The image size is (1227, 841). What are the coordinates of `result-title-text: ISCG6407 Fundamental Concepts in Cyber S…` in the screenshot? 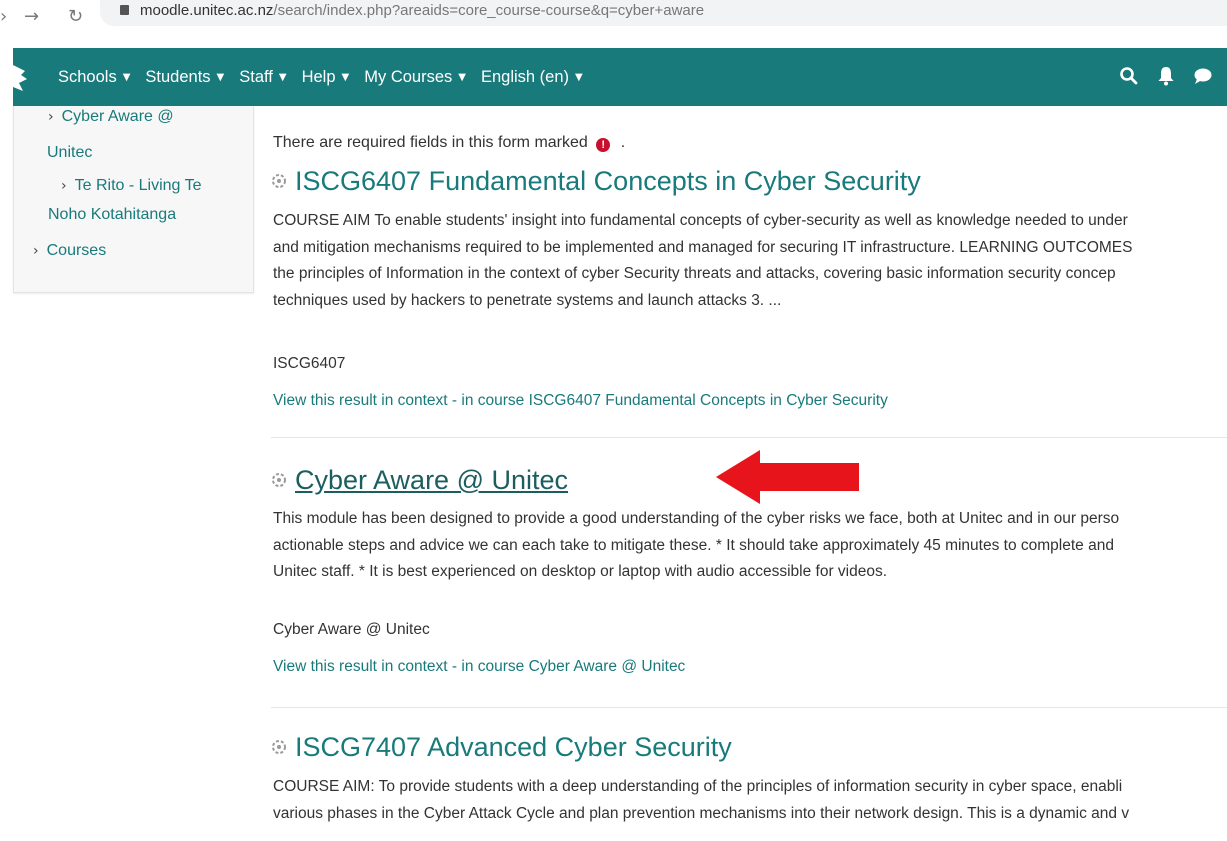 It's located at (608, 181).